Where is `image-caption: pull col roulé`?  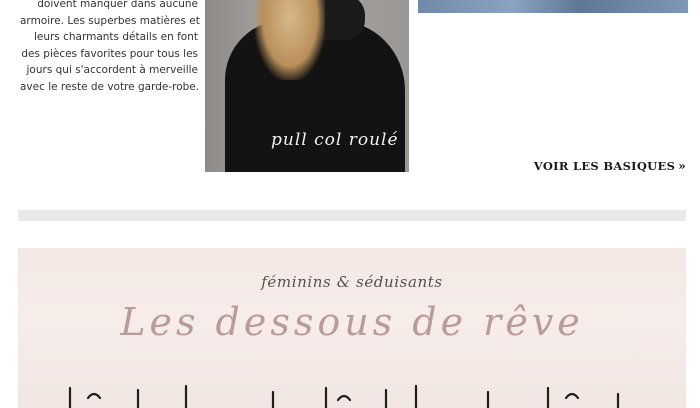 image-caption: pull col roulé is located at coordinates (335, 140).